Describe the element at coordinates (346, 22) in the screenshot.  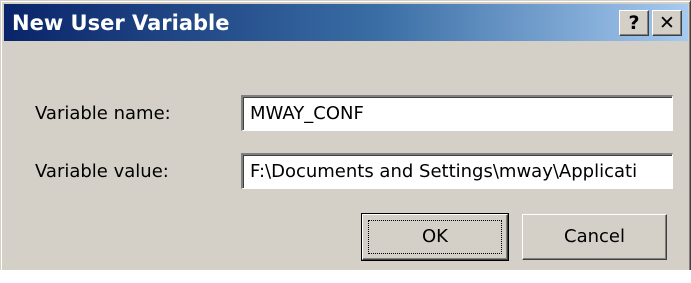
I see `title-bar: New User Variable ? ✕` at that location.